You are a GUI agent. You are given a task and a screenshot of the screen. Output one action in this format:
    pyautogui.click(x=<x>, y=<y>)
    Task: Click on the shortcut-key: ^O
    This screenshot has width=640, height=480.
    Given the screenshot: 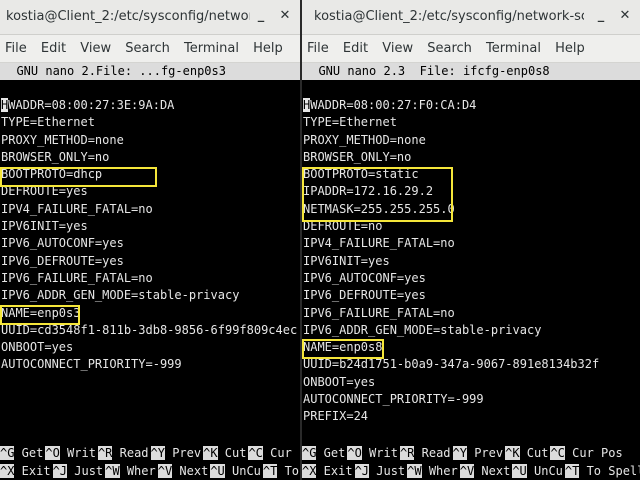 What is the action you would take?
    pyautogui.click(x=52, y=453)
    